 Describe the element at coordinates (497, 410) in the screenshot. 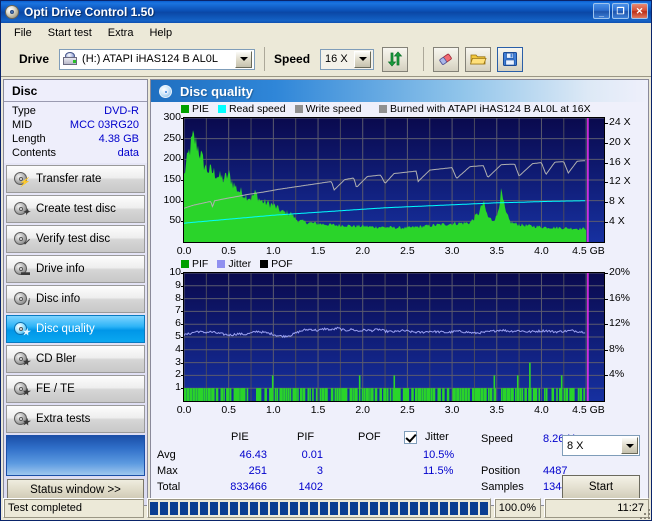

I see `x-axis-tick-label: 3.5` at that location.